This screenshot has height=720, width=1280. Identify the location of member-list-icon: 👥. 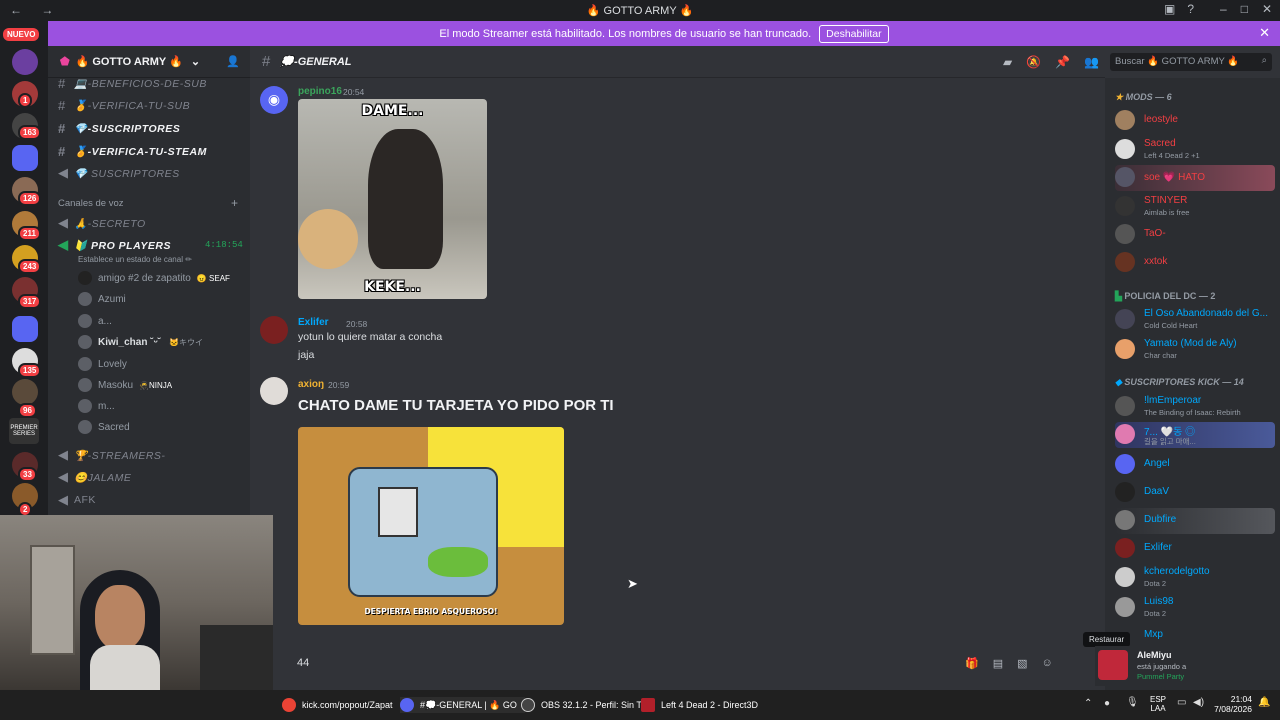
(1091, 62).